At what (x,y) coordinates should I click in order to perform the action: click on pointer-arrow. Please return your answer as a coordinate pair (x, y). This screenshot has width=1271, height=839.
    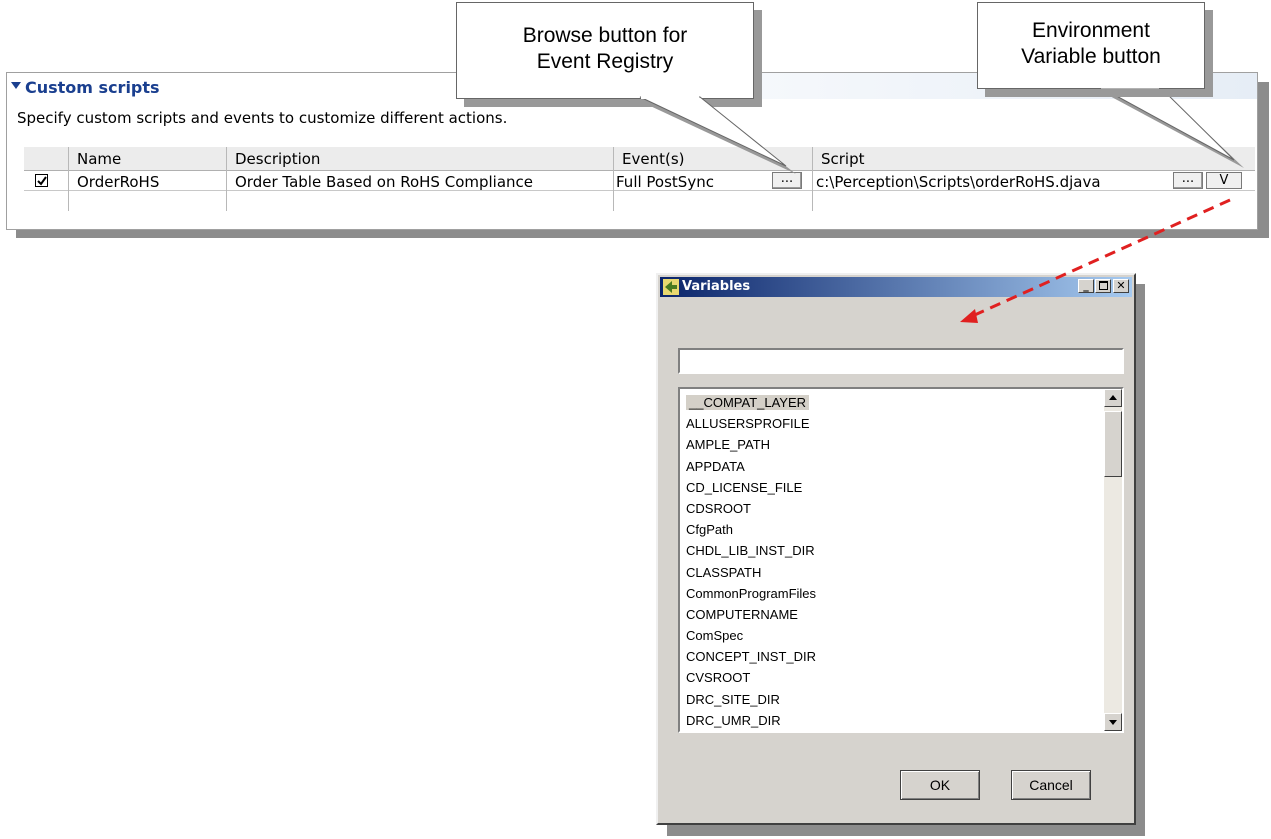
    Looking at the image, I should click on (1095, 260).